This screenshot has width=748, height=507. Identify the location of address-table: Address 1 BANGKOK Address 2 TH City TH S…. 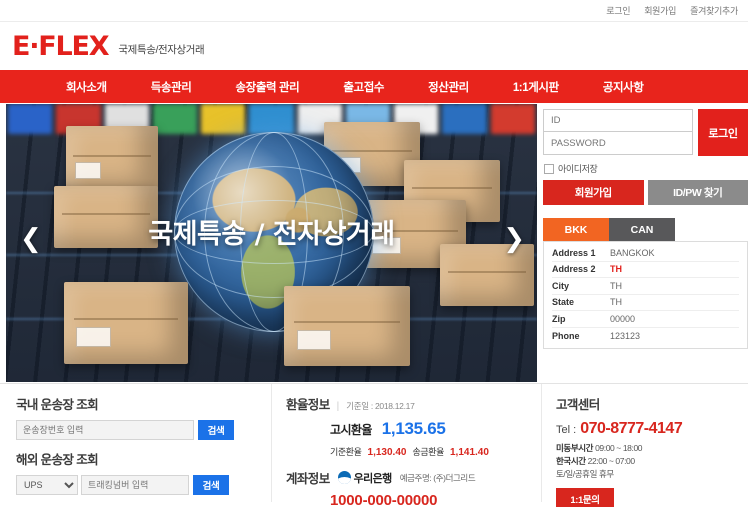
(645, 295).